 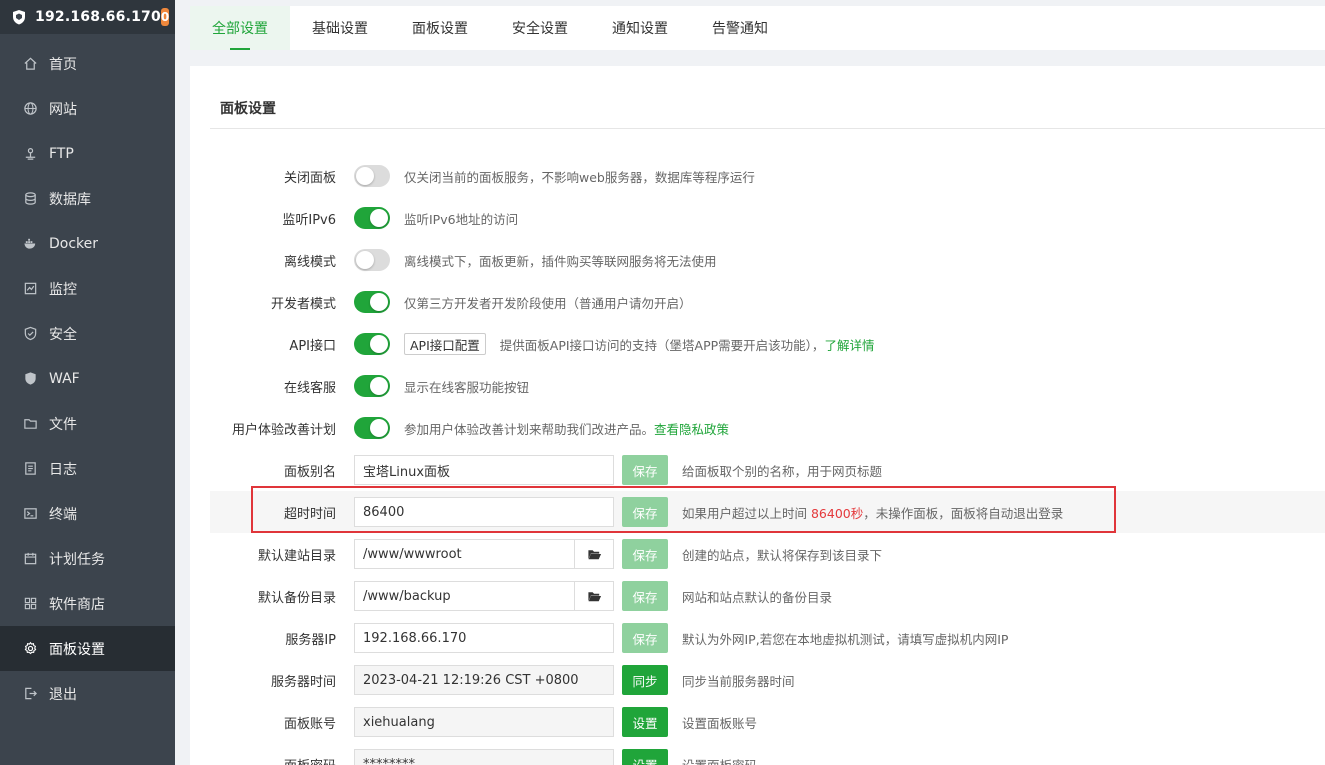 I want to click on timeout-input: 86400, so click(x=484, y=512).